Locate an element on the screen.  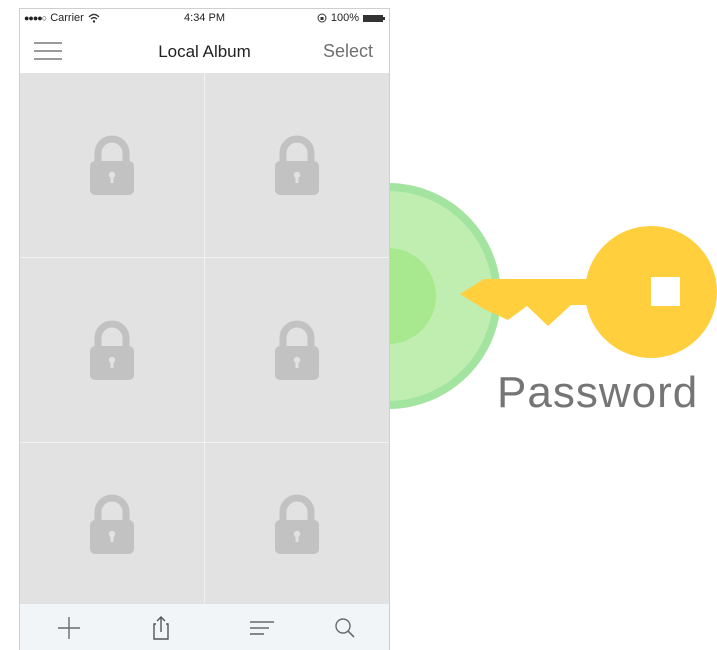
sort-button is located at coordinates (262, 628).